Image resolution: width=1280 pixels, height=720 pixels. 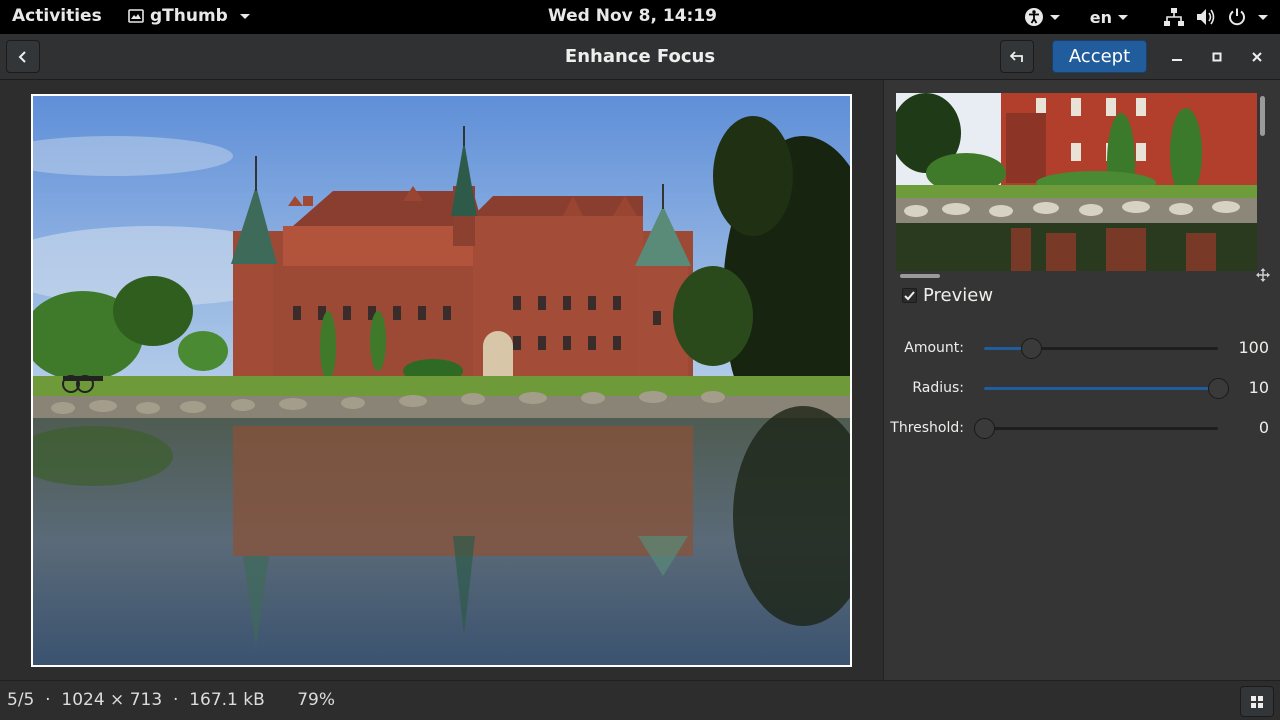 I want to click on radius-slider, so click(x=1106, y=388).